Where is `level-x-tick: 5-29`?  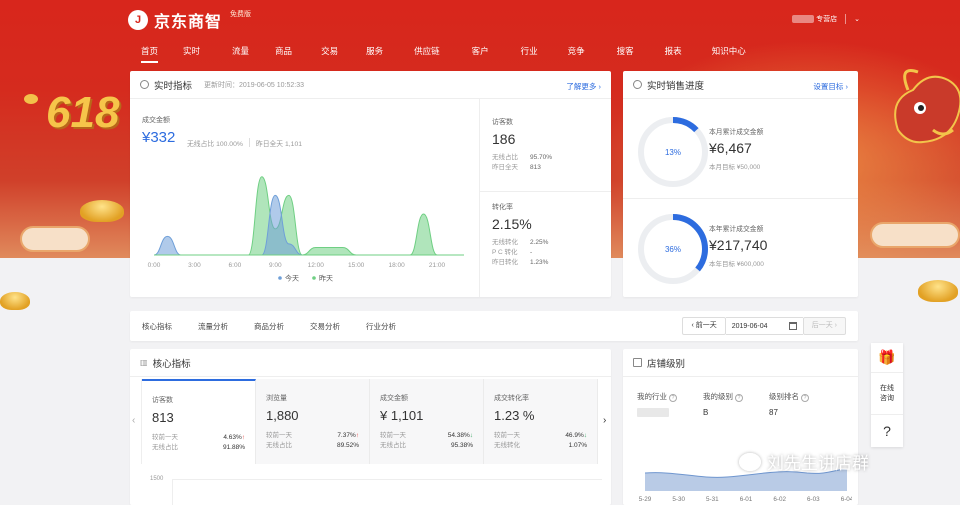
level-x-tick: 5-29 is located at coordinates (645, 499).